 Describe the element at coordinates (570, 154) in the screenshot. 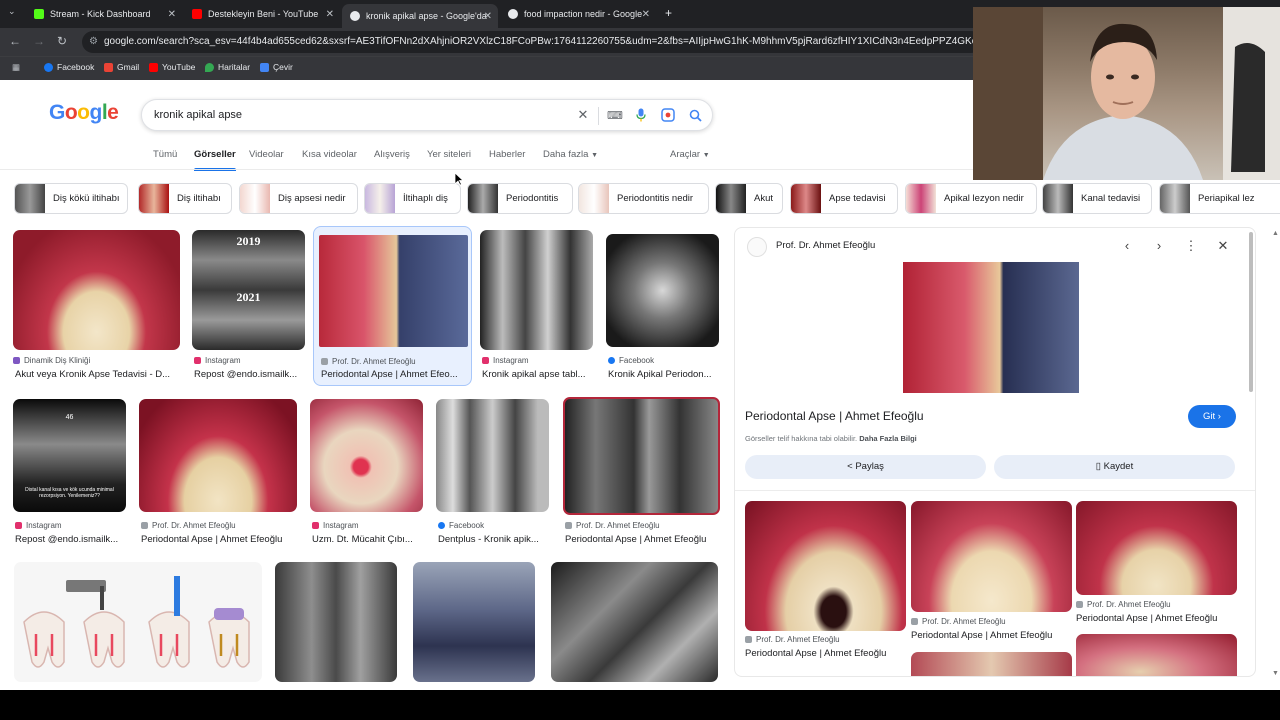

I see `tab-more: Daha fazla ▼` at that location.